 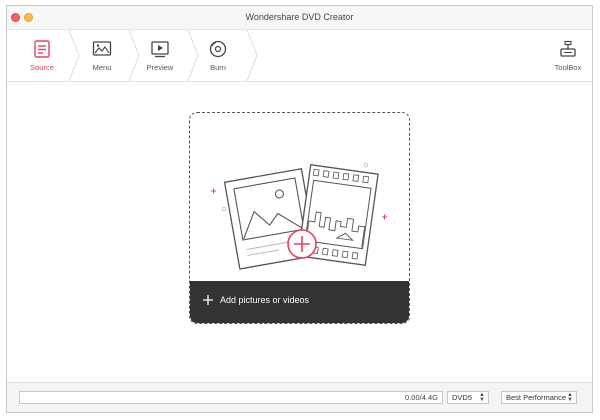 What do you see at coordinates (568, 67) in the screenshot?
I see `toolbox-label: ToolBox` at bounding box center [568, 67].